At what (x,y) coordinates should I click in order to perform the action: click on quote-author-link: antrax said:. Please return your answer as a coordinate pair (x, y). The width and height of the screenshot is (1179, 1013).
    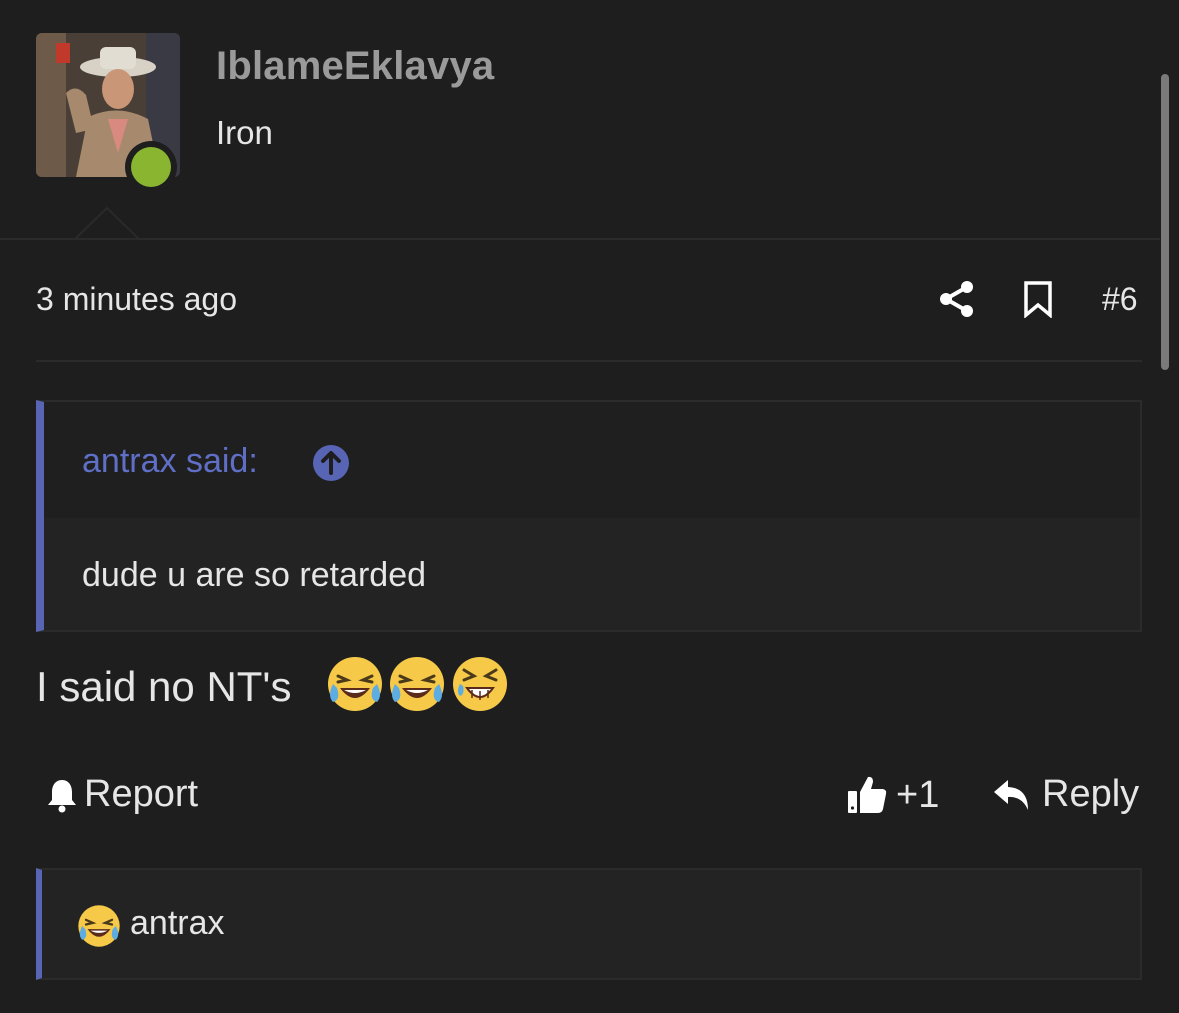
    Looking at the image, I should click on (170, 461).